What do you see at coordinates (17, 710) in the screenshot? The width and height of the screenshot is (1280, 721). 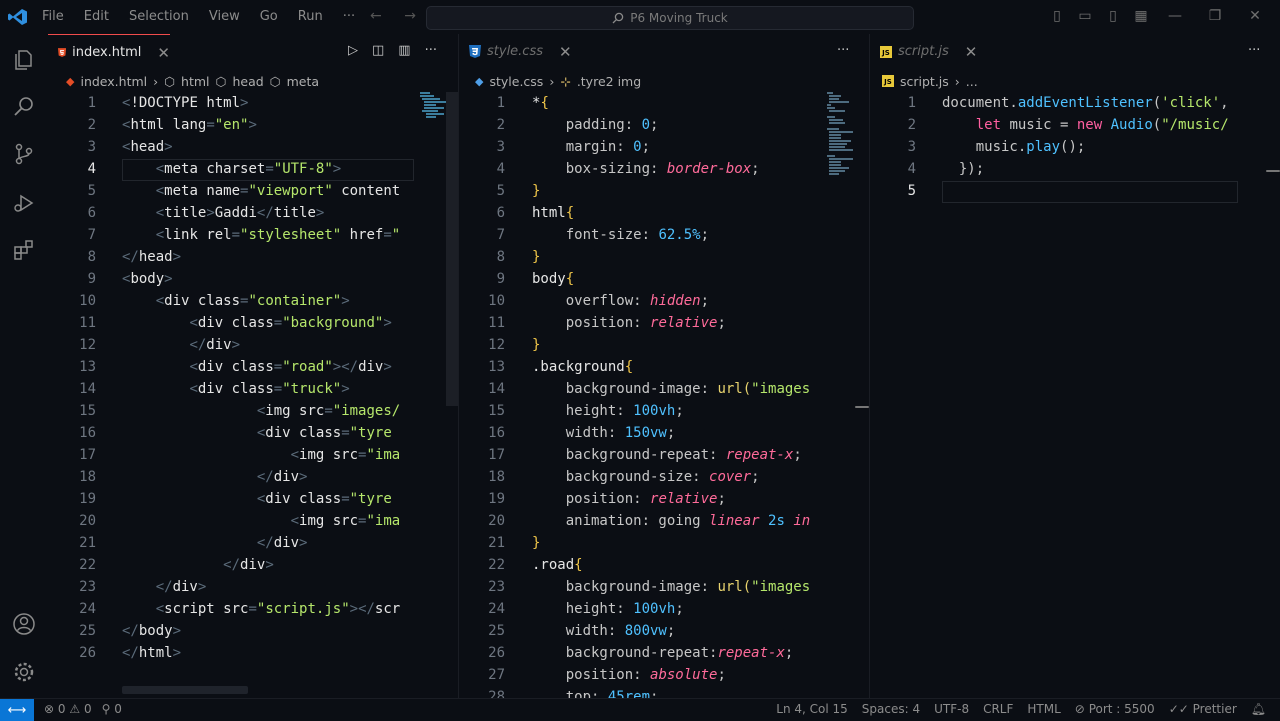 I see `remote-indicator-icon: ⟷` at bounding box center [17, 710].